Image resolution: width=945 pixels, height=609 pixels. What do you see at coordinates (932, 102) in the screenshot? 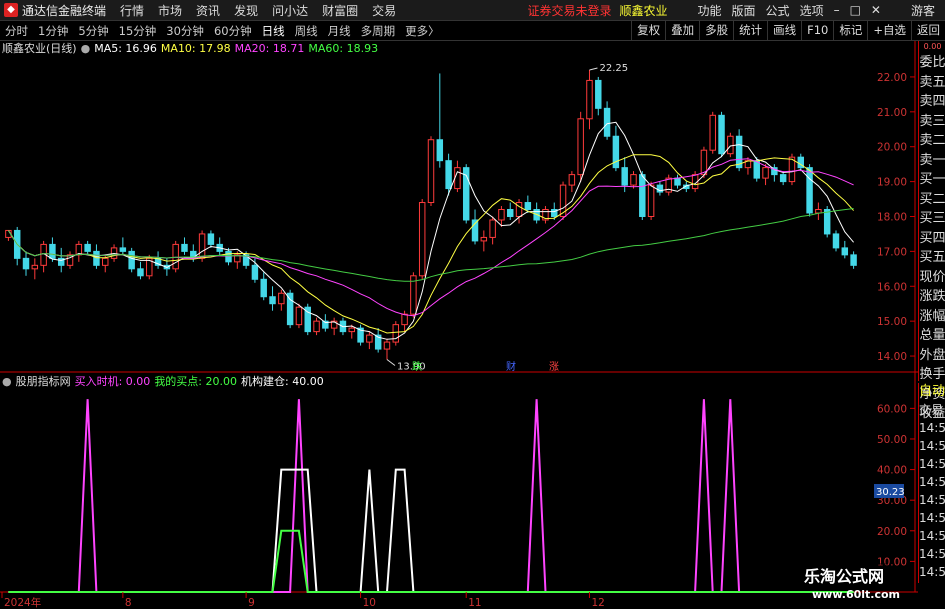
I see `quote-label: 卖四` at bounding box center [932, 102].